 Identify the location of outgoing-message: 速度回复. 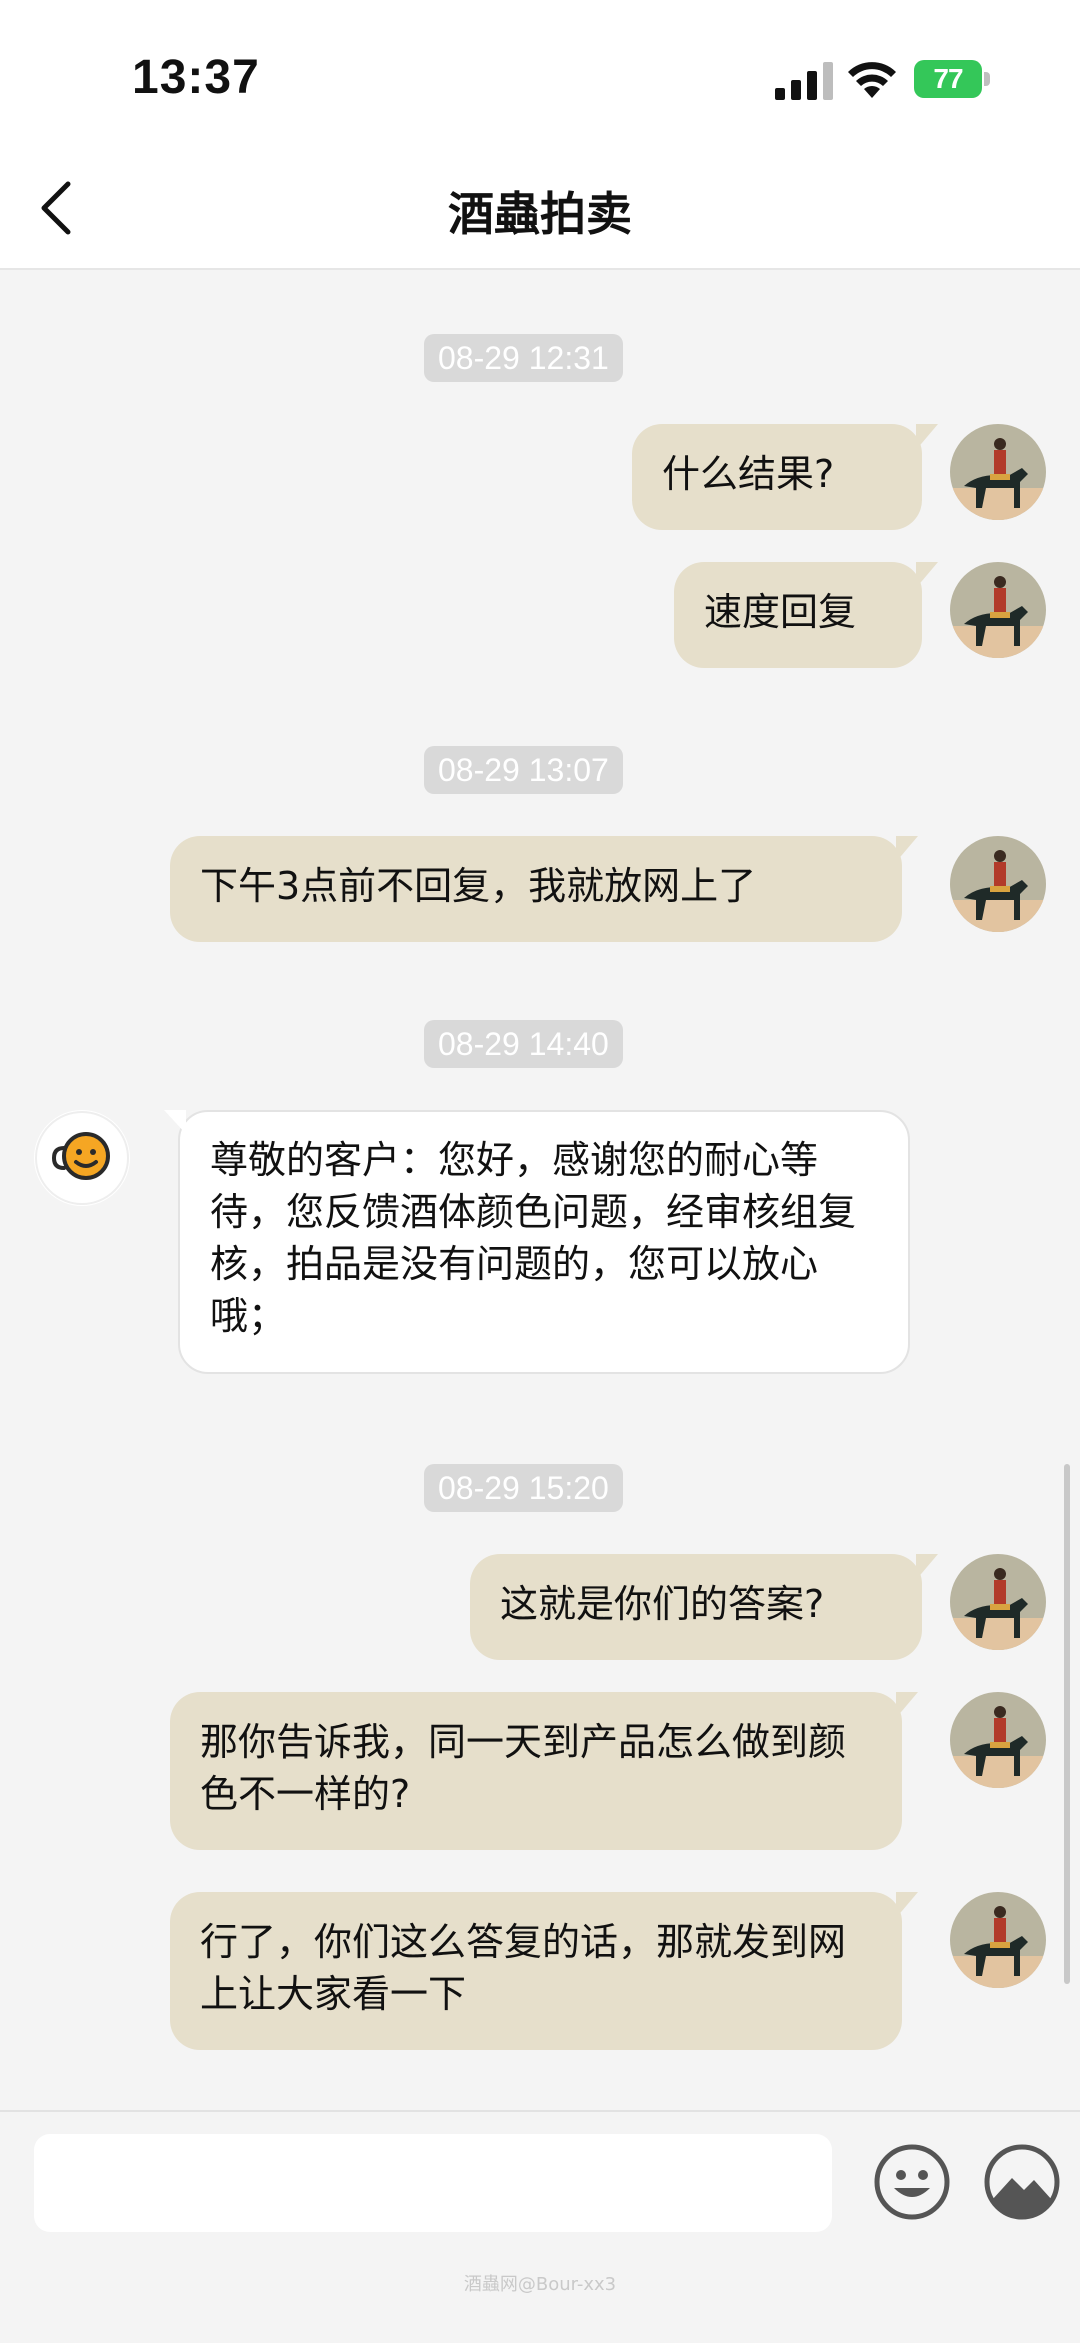
(806, 615).